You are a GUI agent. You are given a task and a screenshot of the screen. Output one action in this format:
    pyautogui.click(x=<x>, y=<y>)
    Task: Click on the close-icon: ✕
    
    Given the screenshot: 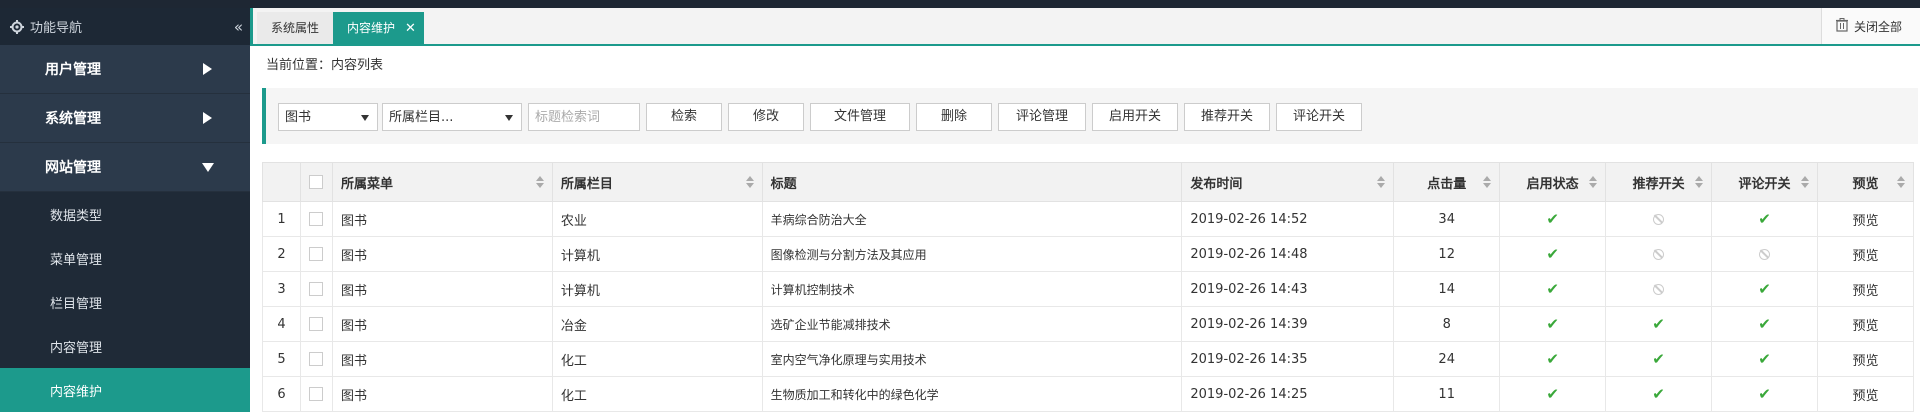 What is the action you would take?
    pyautogui.click(x=410, y=28)
    